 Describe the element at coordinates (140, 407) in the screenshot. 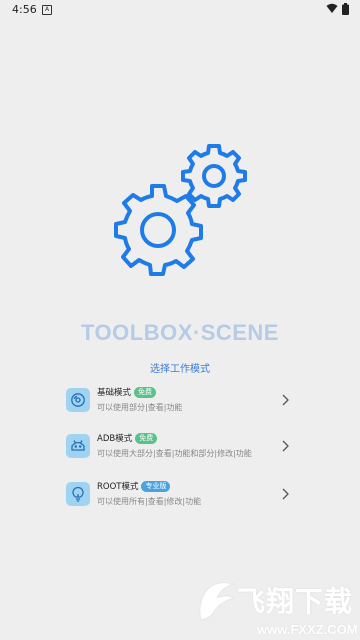

I see `mode-description: 可以使用部分|查看|功能` at that location.